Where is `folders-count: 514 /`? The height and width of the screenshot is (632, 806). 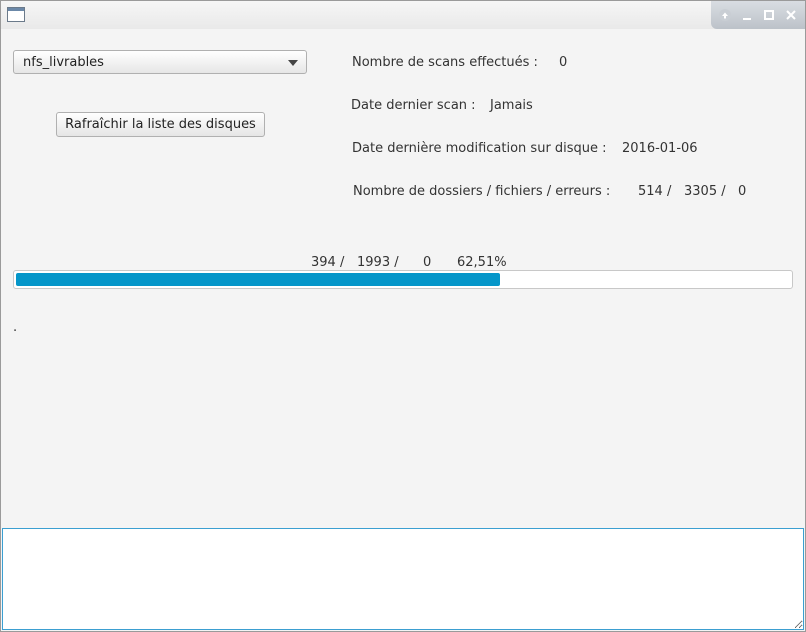
folders-count: 514 / is located at coordinates (655, 191).